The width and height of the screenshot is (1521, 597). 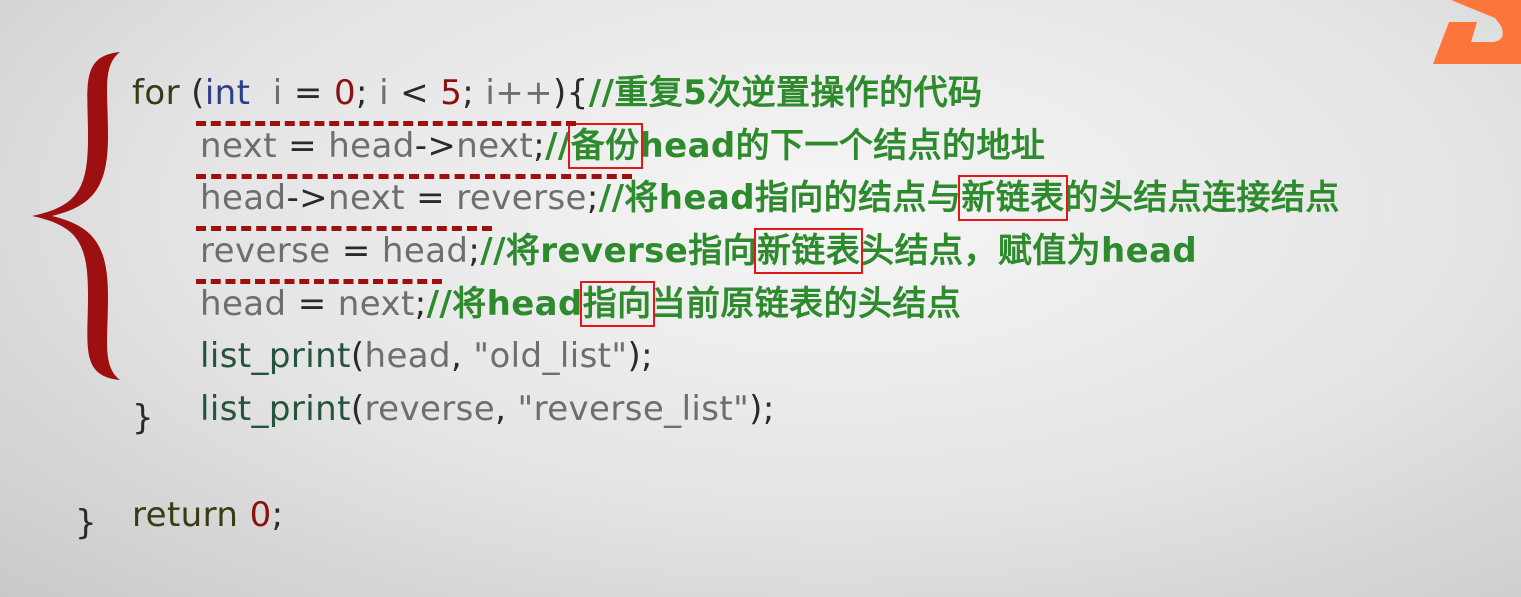 What do you see at coordinates (357, 409) in the screenshot?
I see `token-paren: (` at bounding box center [357, 409].